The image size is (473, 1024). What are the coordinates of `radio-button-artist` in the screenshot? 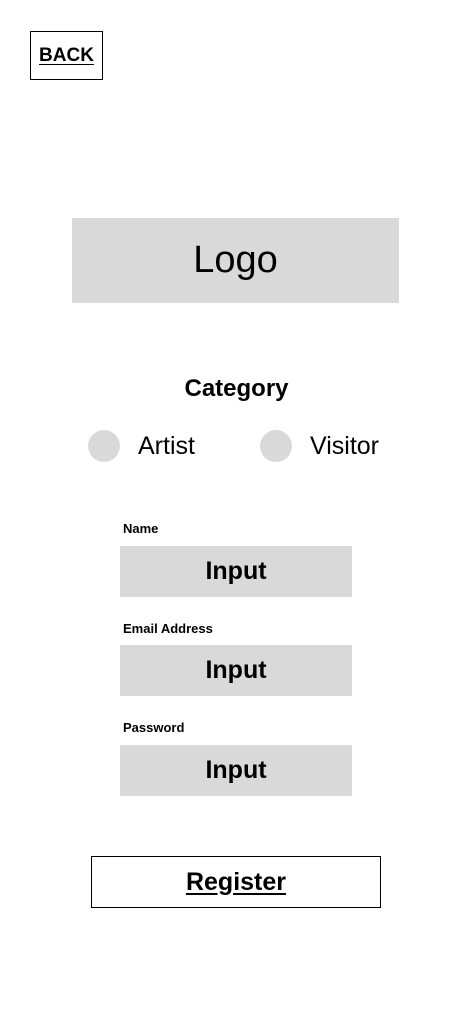 It's located at (104, 446).